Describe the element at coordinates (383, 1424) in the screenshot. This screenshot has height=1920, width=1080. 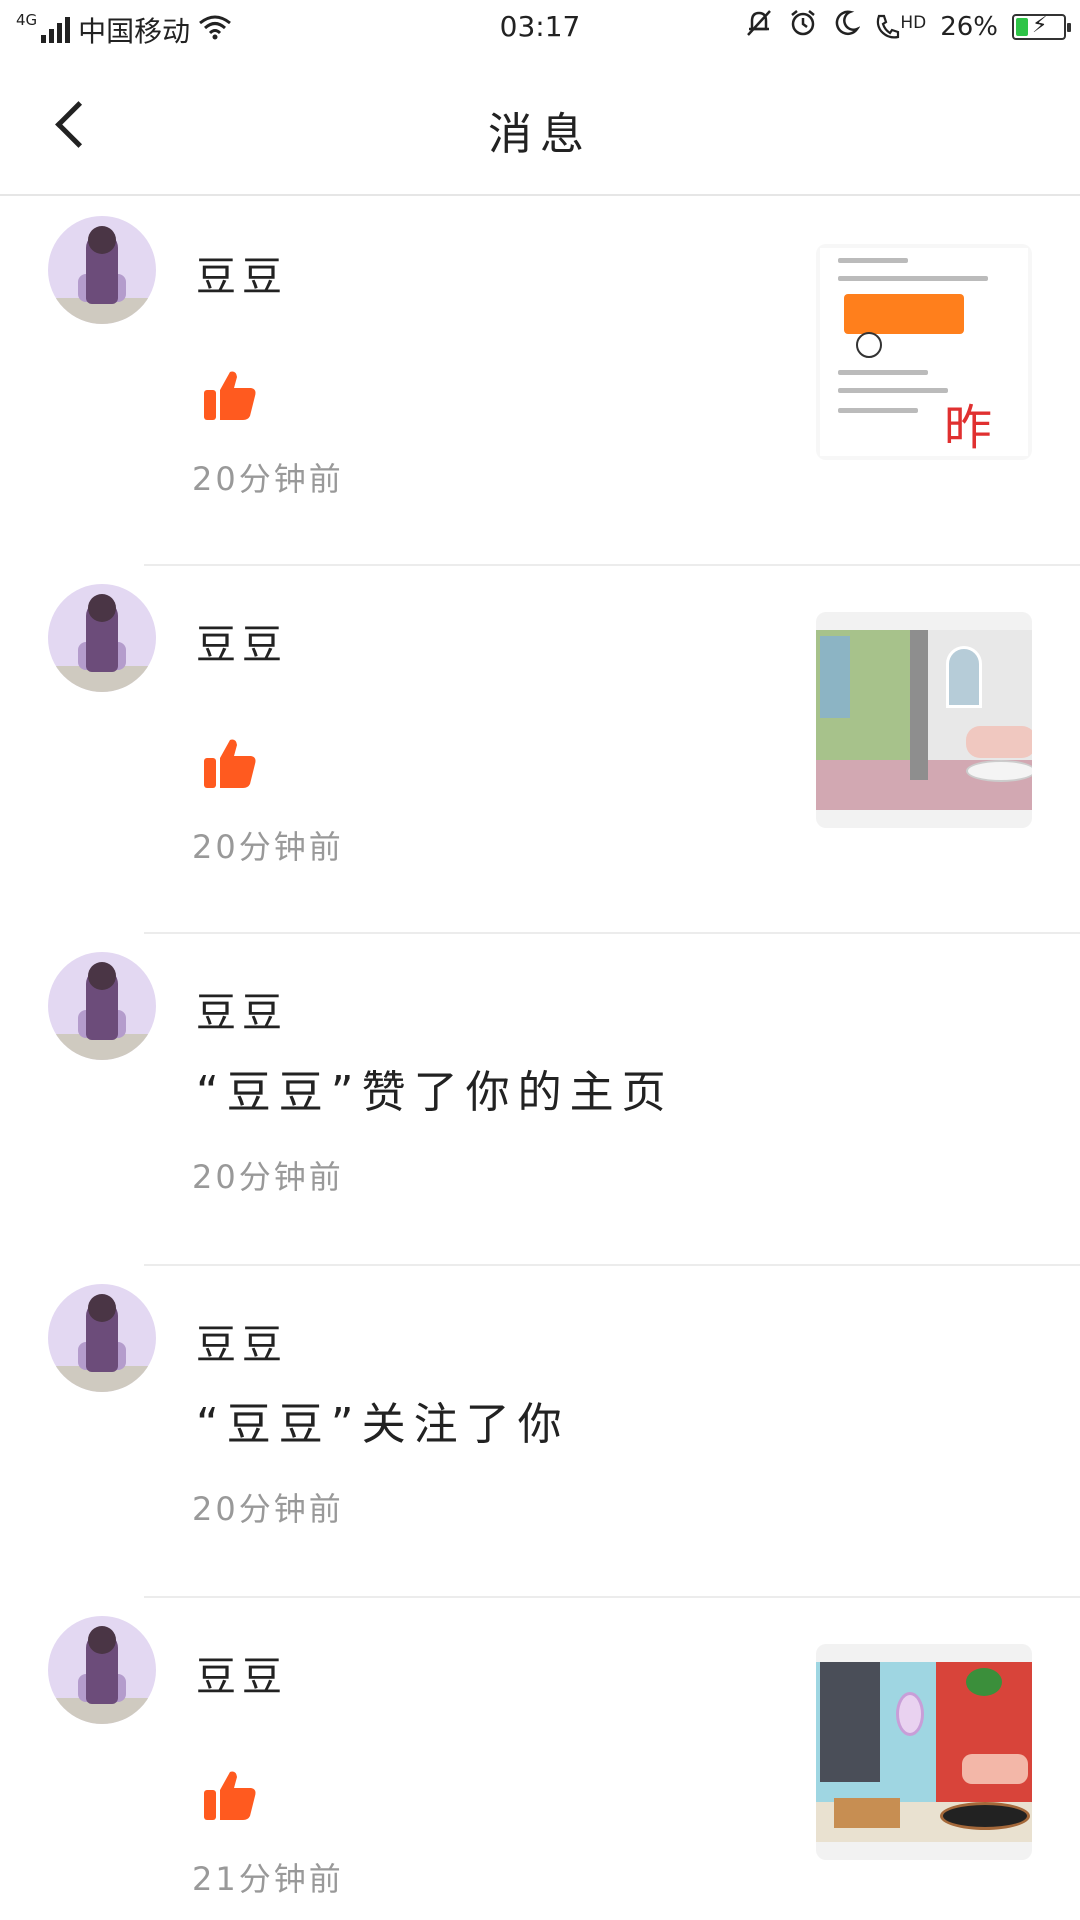
I see `message-text: “豆豆”关注了你` at that location.